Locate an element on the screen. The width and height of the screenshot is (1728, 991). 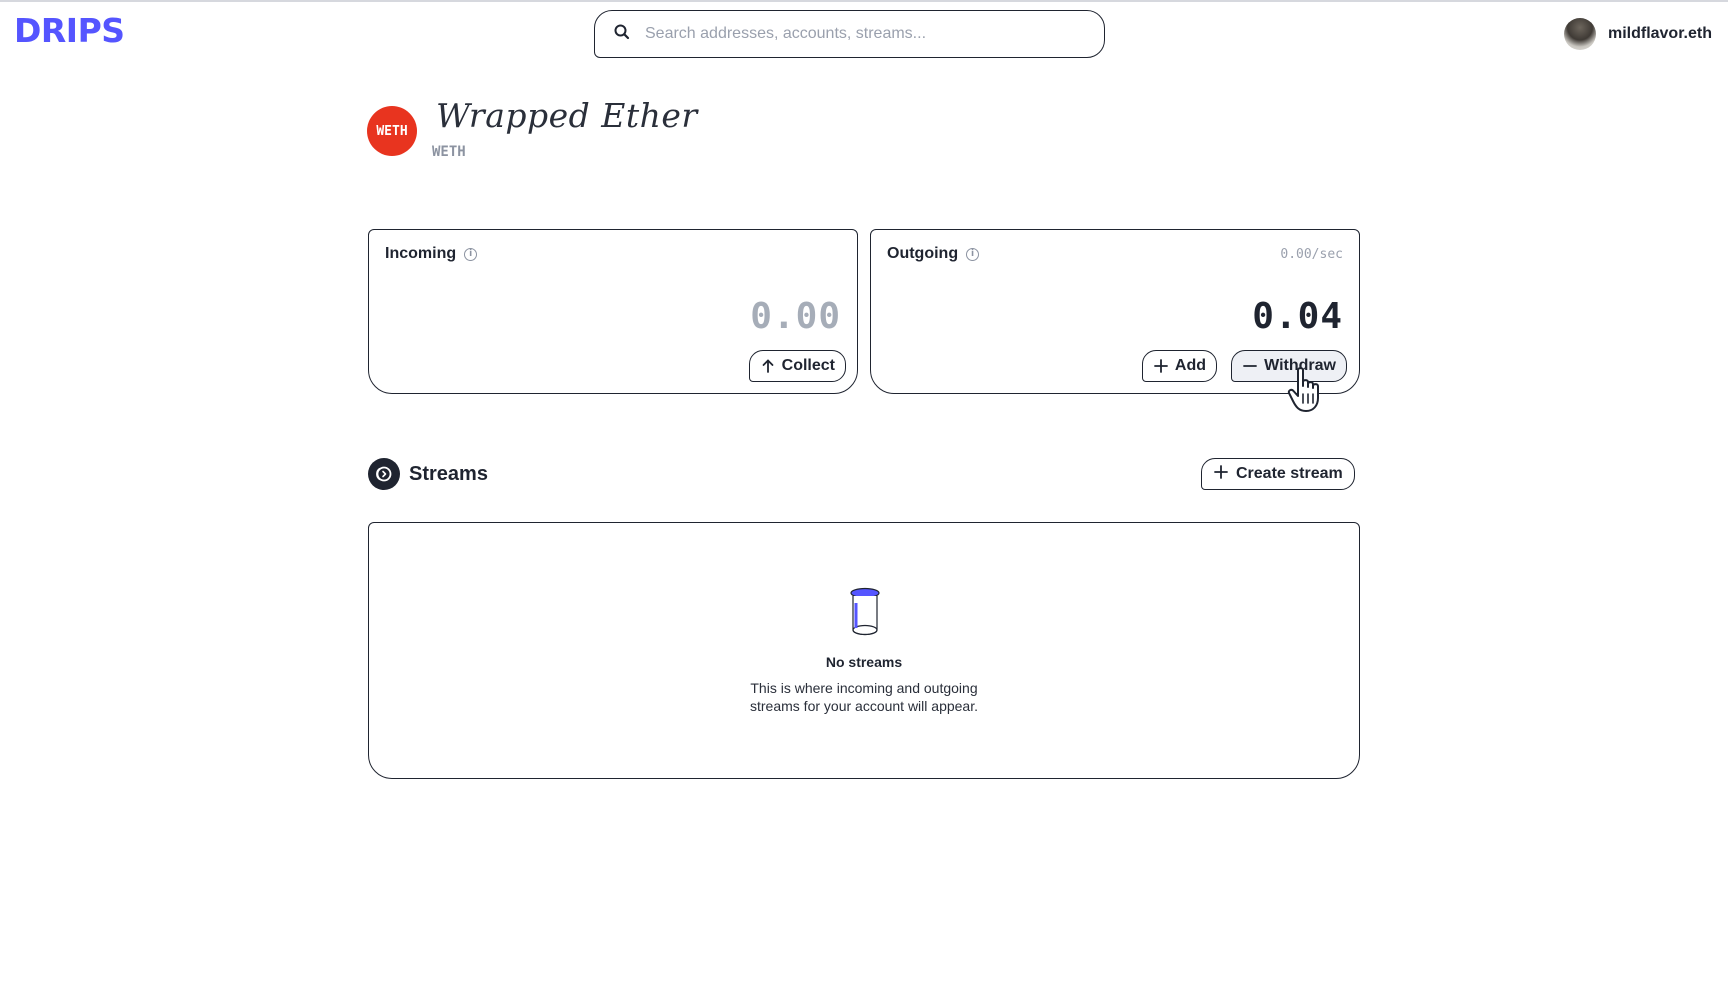
outgoing-amount: 0.04 is located at coordinates (1297, 316).